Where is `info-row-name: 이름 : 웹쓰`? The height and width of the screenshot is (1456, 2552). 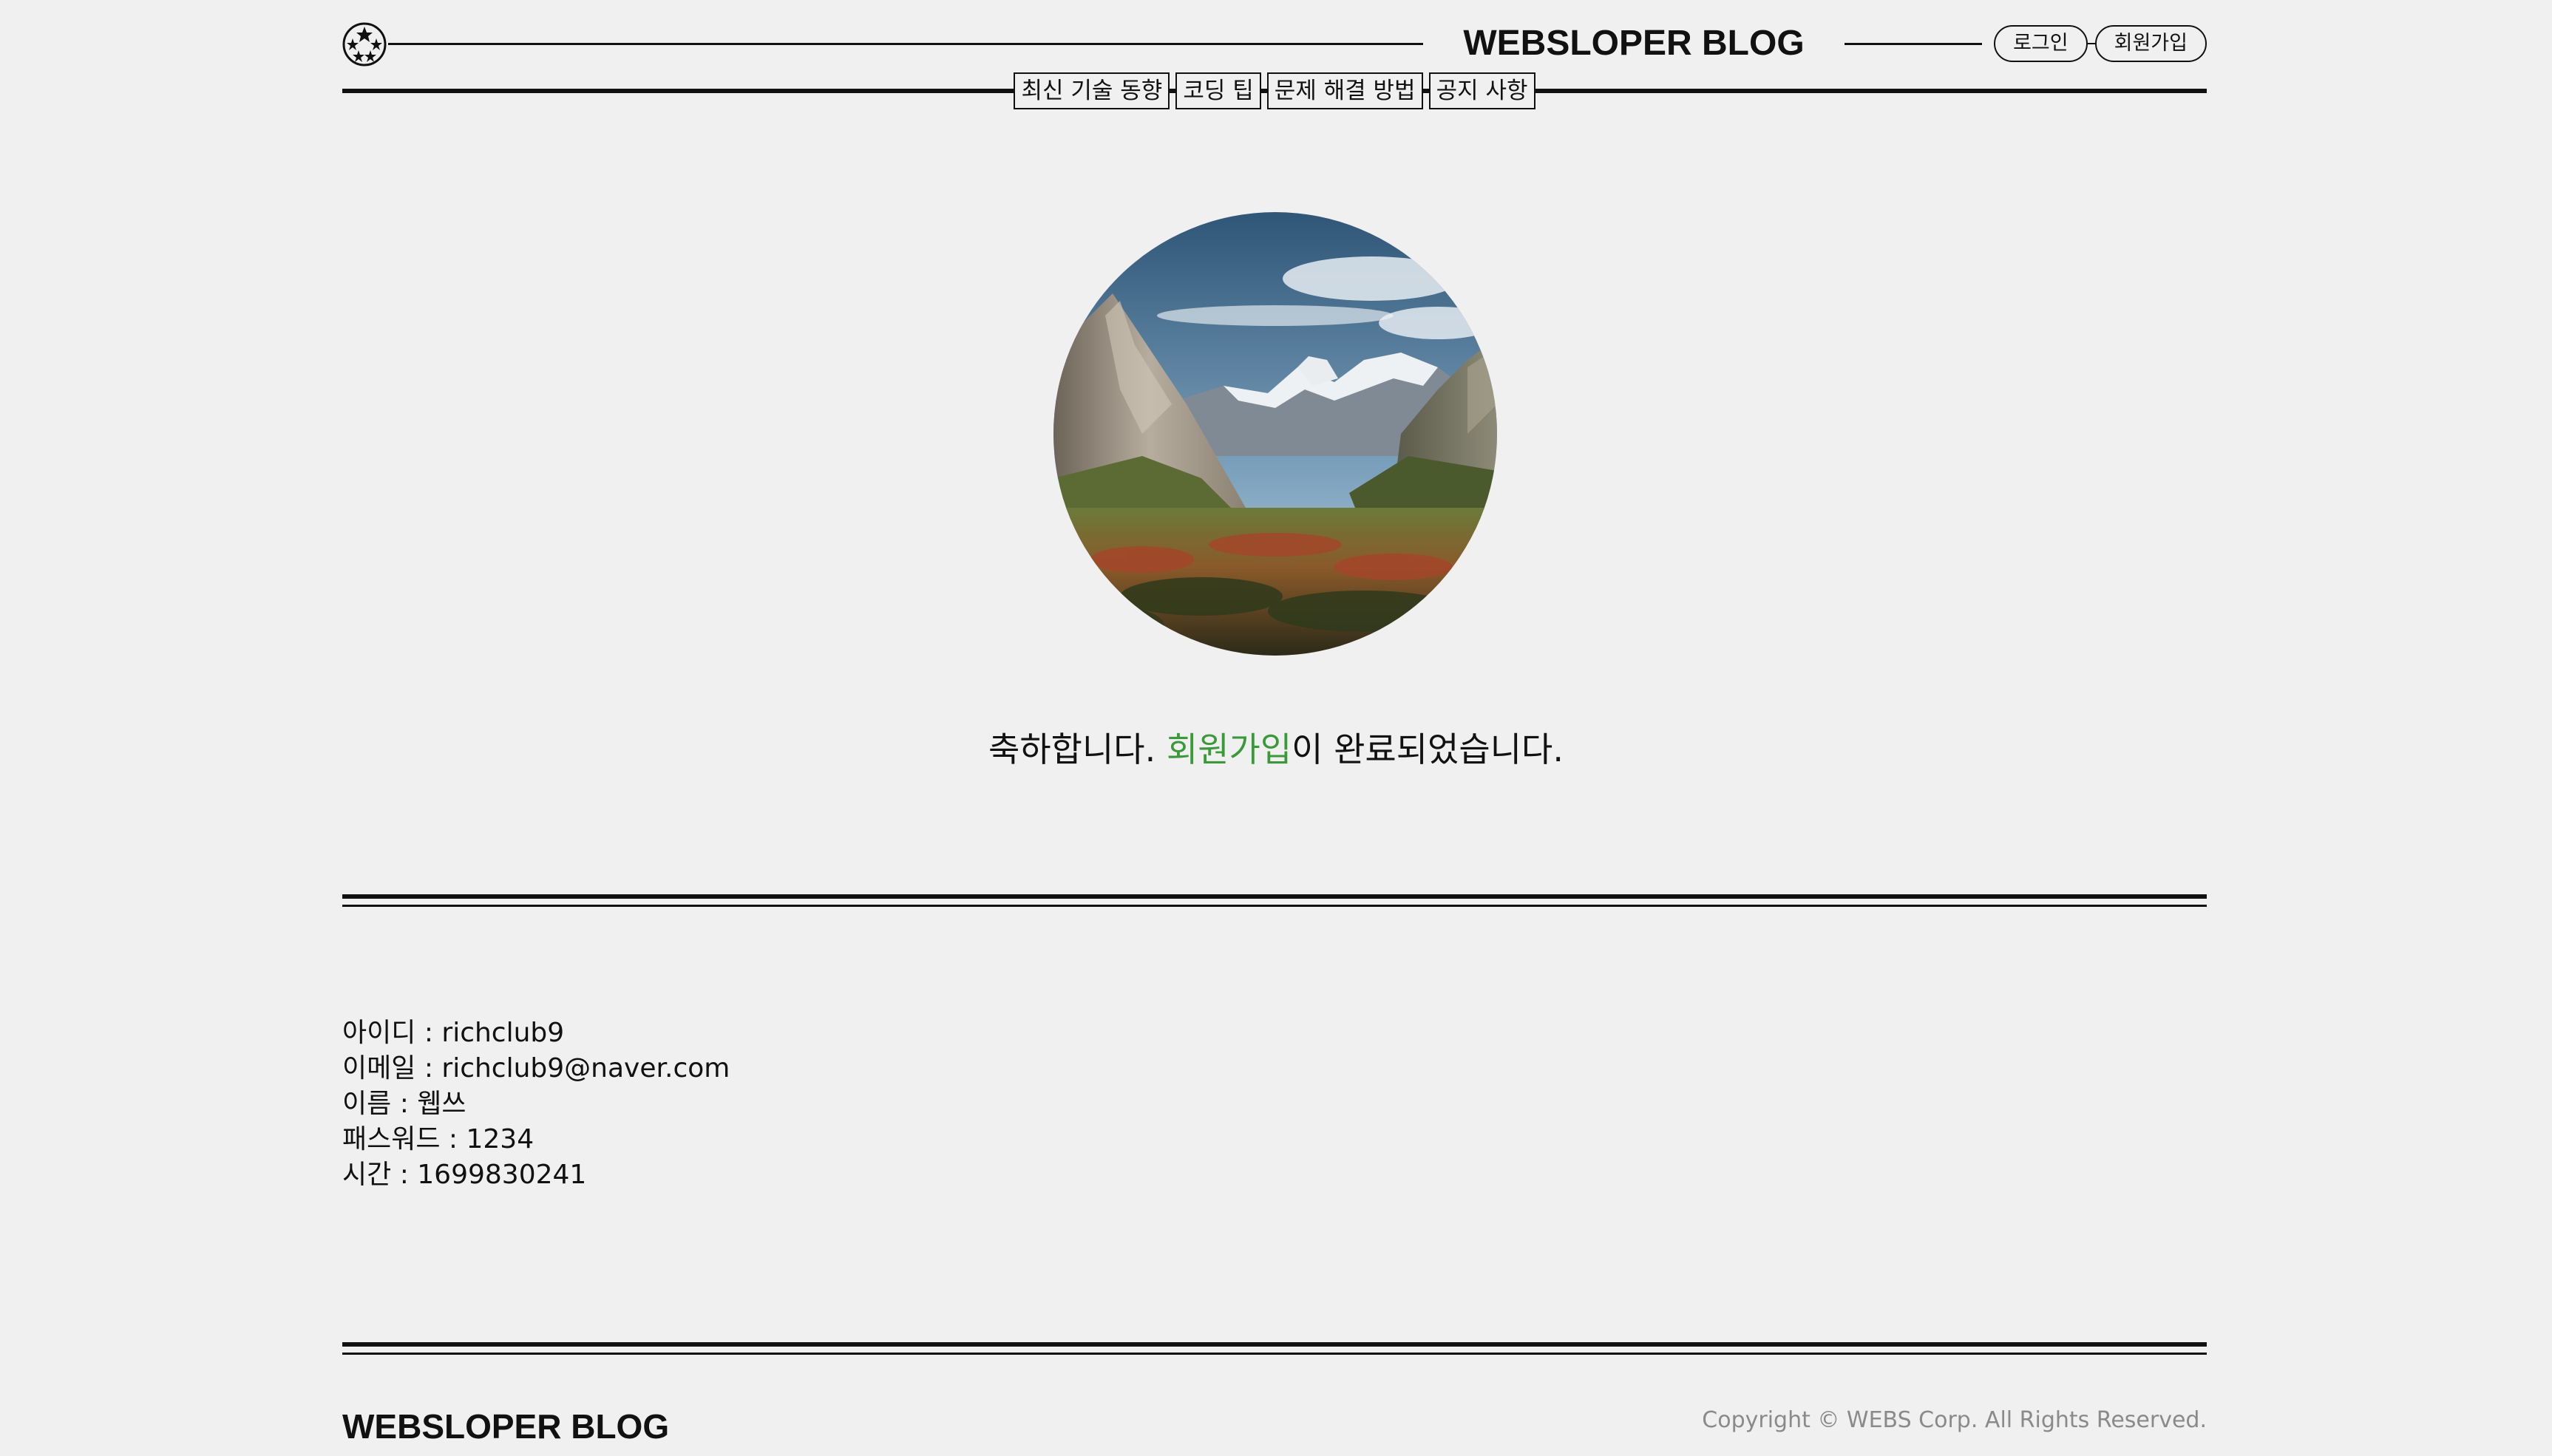 info-row-name: 이름 : 웹쓰 is located at coordinates (536, 1104).